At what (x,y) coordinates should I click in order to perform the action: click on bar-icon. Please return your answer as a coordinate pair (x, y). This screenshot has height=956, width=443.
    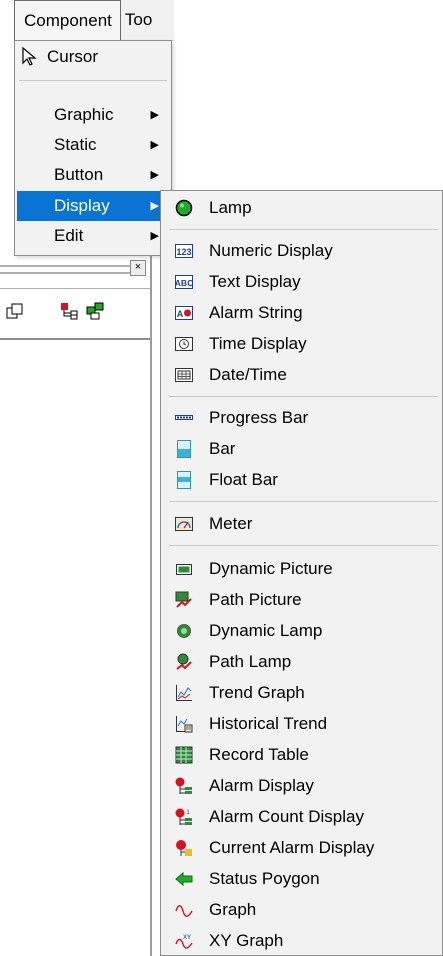
    Looking at the image, I should click on (184, 449).